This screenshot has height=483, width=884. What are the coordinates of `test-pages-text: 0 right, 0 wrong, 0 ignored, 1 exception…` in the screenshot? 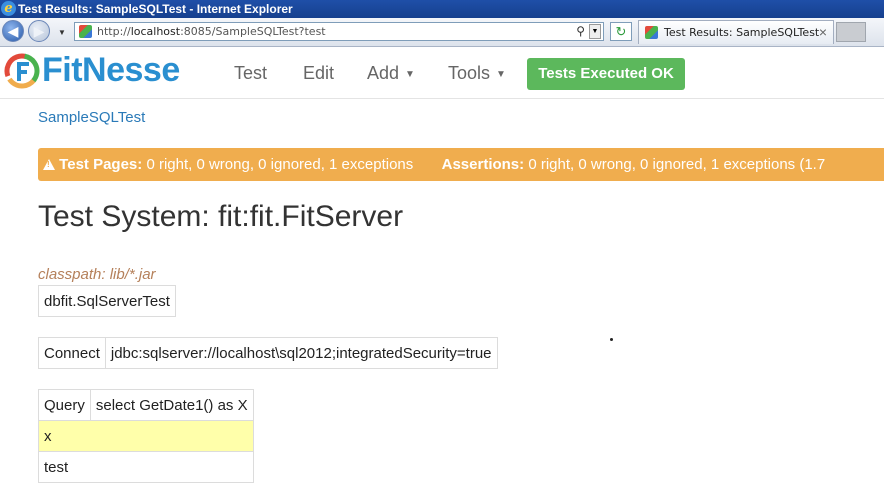 It's located at (280, 164).